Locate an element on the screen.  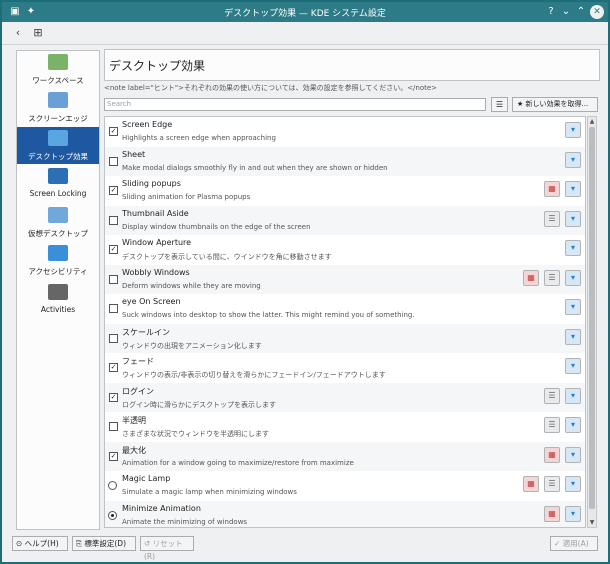
effect-description: さまざまな状況でウィンドウを半透明にします is located at coordinates (195, 434).